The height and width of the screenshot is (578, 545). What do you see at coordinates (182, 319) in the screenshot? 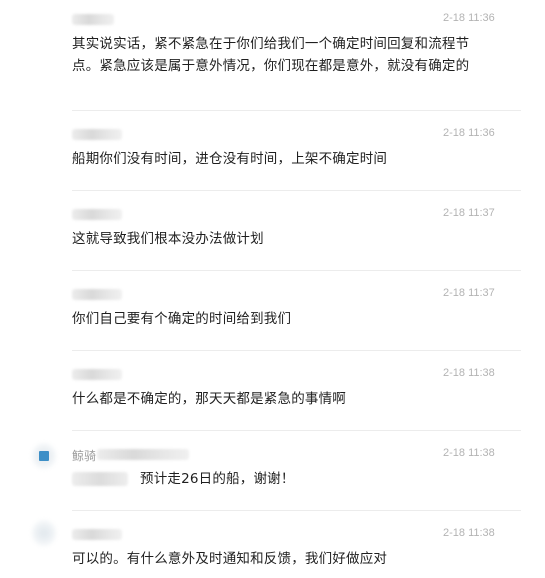
I see `message-text: 你们自己要有个确定的时间给到我们` at bounding box center [182, 319].